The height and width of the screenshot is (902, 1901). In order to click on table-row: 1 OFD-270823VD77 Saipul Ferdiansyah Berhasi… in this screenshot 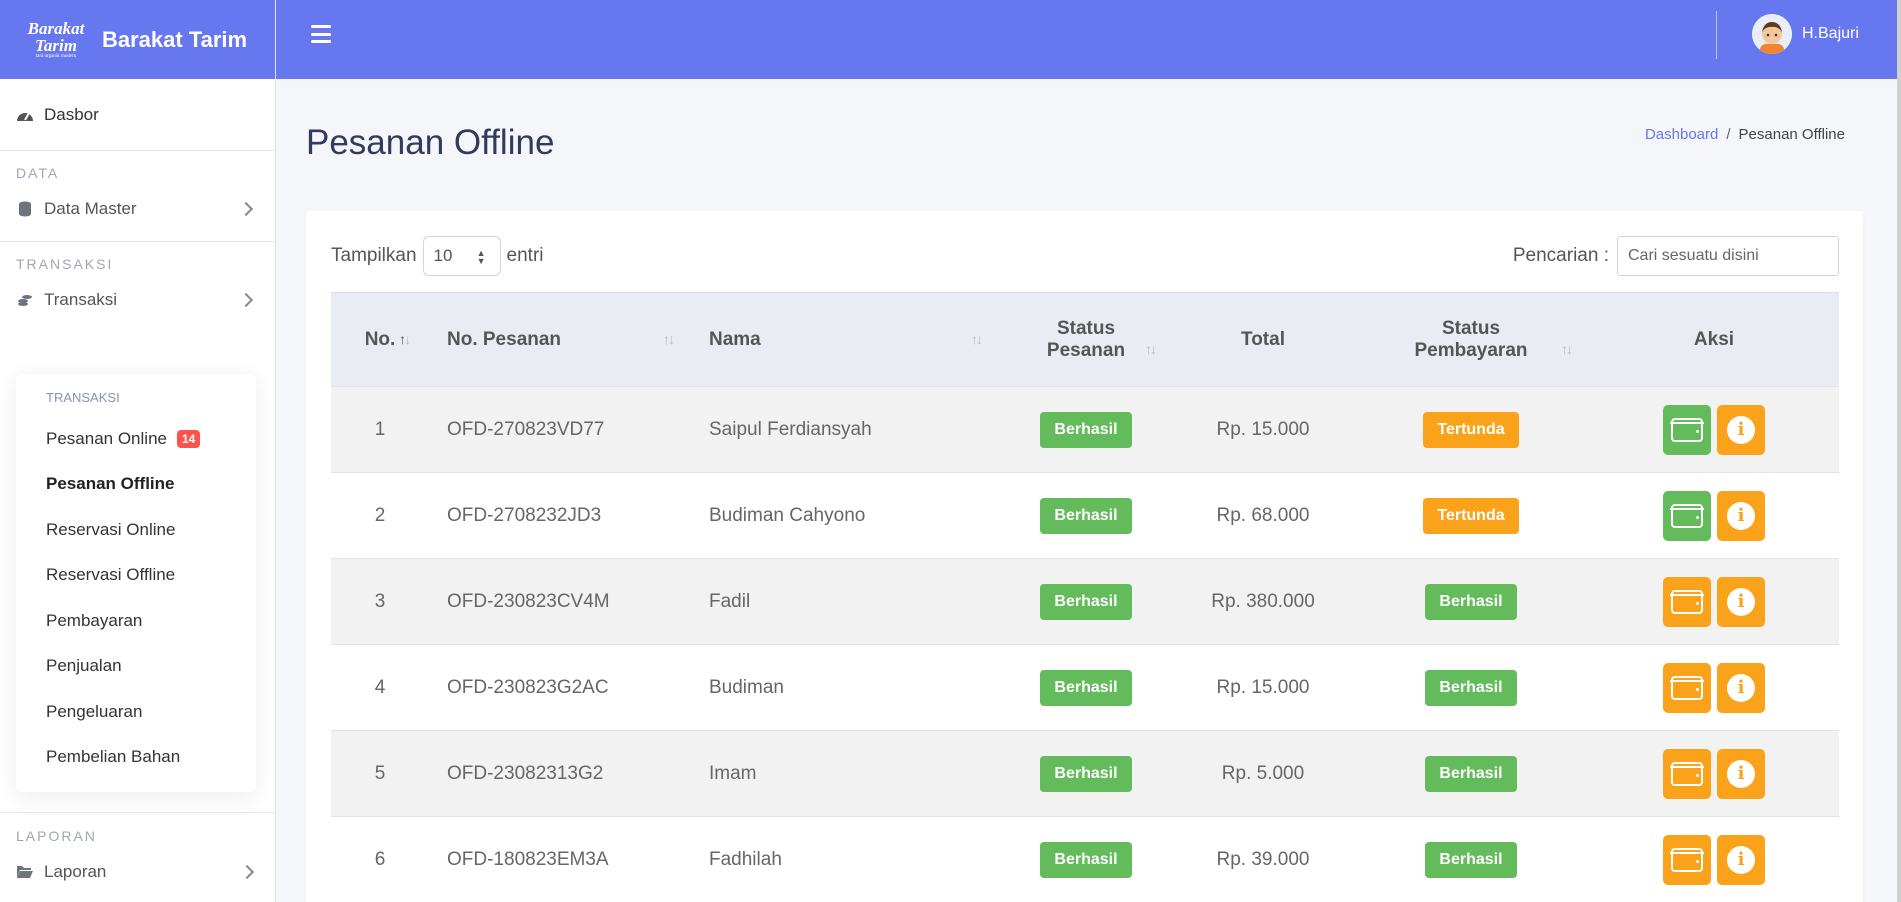, I will do `click(1085, 429)`.